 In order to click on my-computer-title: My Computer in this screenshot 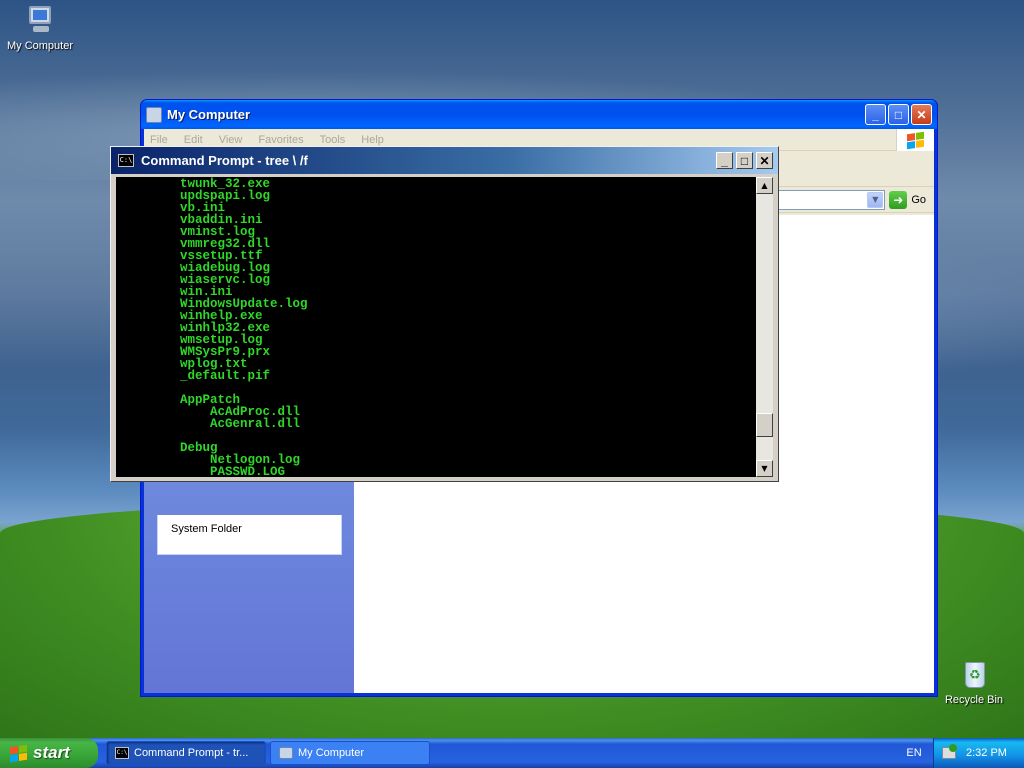, I will do `click(209, 114)`.